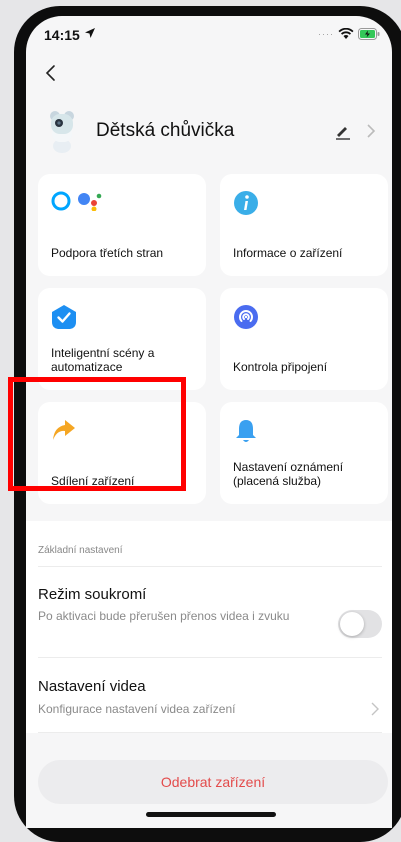  What do you see at coordinates (64, 317) in the screenshot?
I see `smart-scene-icon` at bounding box center [64, 317].